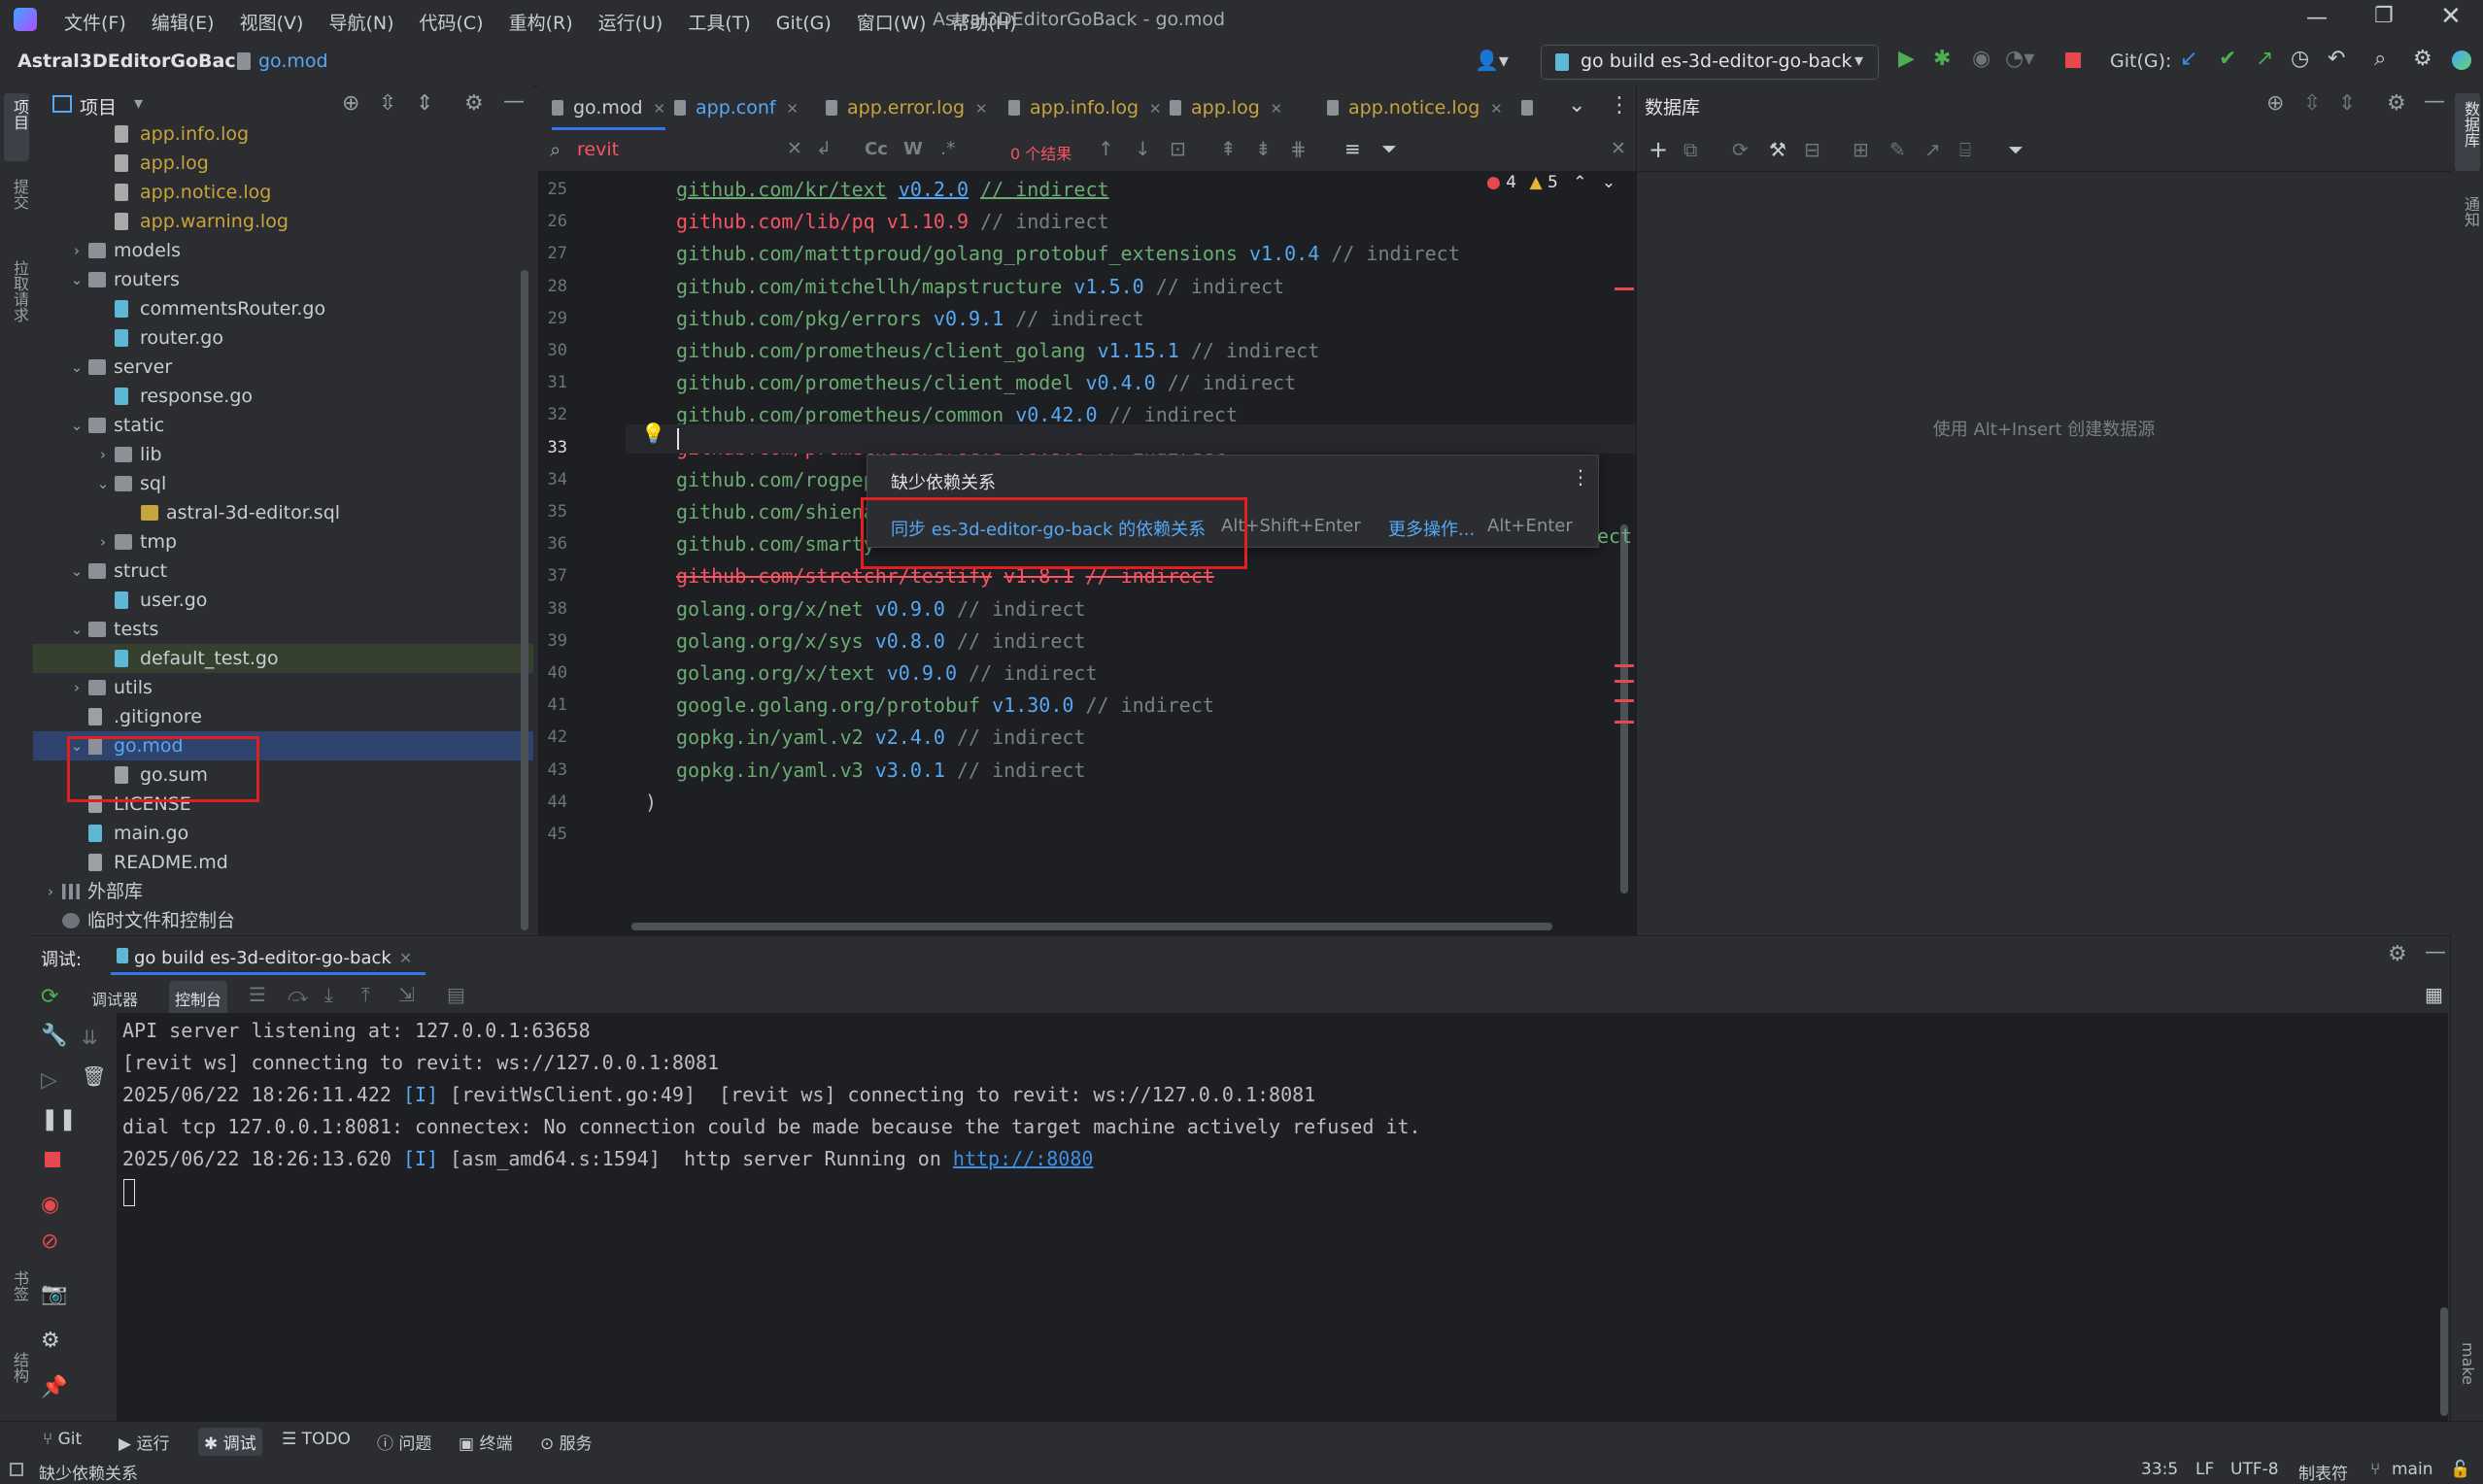  What do you see at coordinates (298, 995) in the screenshot?
I see `step-over-icon: ⤼` at bounding box center [298, 995].